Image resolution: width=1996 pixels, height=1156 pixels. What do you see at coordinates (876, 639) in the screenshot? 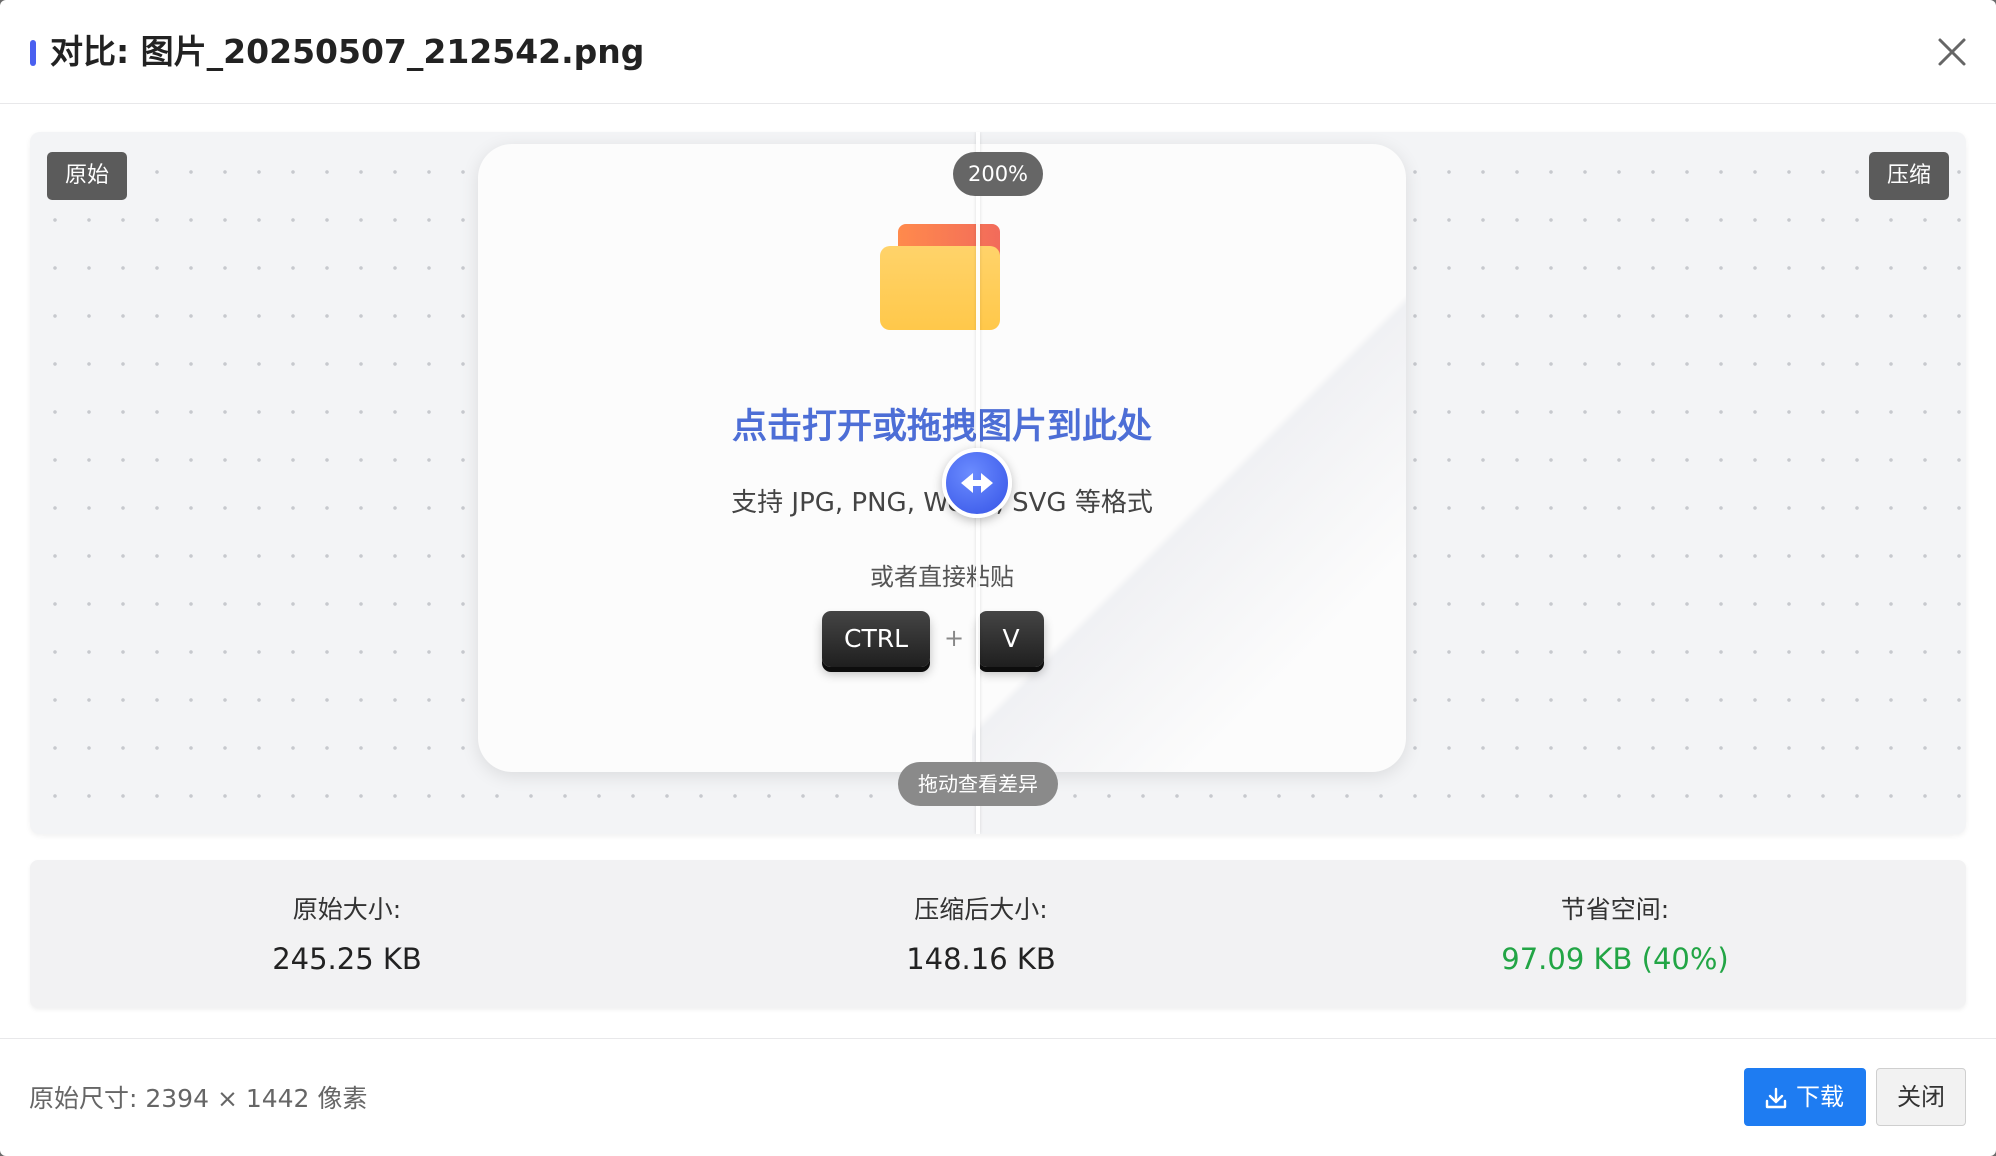
I see `ctrl-key: CTRL` at bounding box center [876, 639].